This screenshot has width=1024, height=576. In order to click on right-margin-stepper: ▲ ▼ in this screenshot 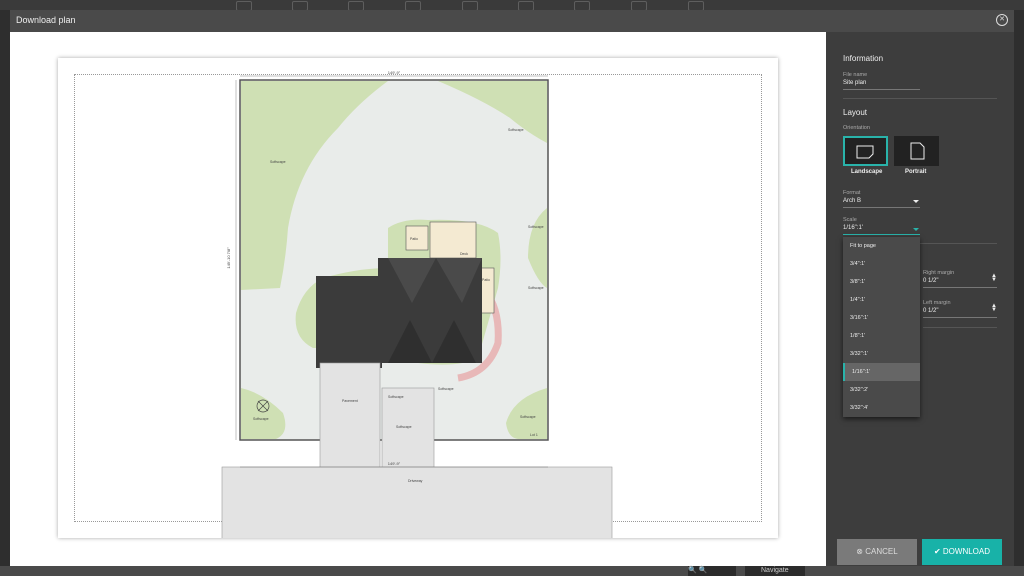, I will do `click(994, 278)`.